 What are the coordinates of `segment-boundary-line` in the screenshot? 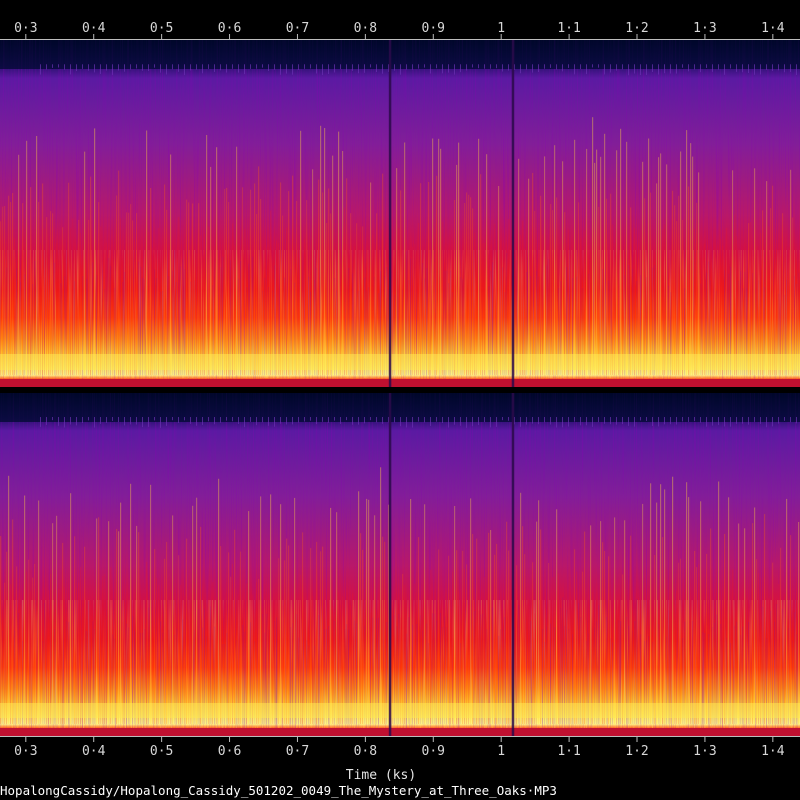 It's located at (513, 213).